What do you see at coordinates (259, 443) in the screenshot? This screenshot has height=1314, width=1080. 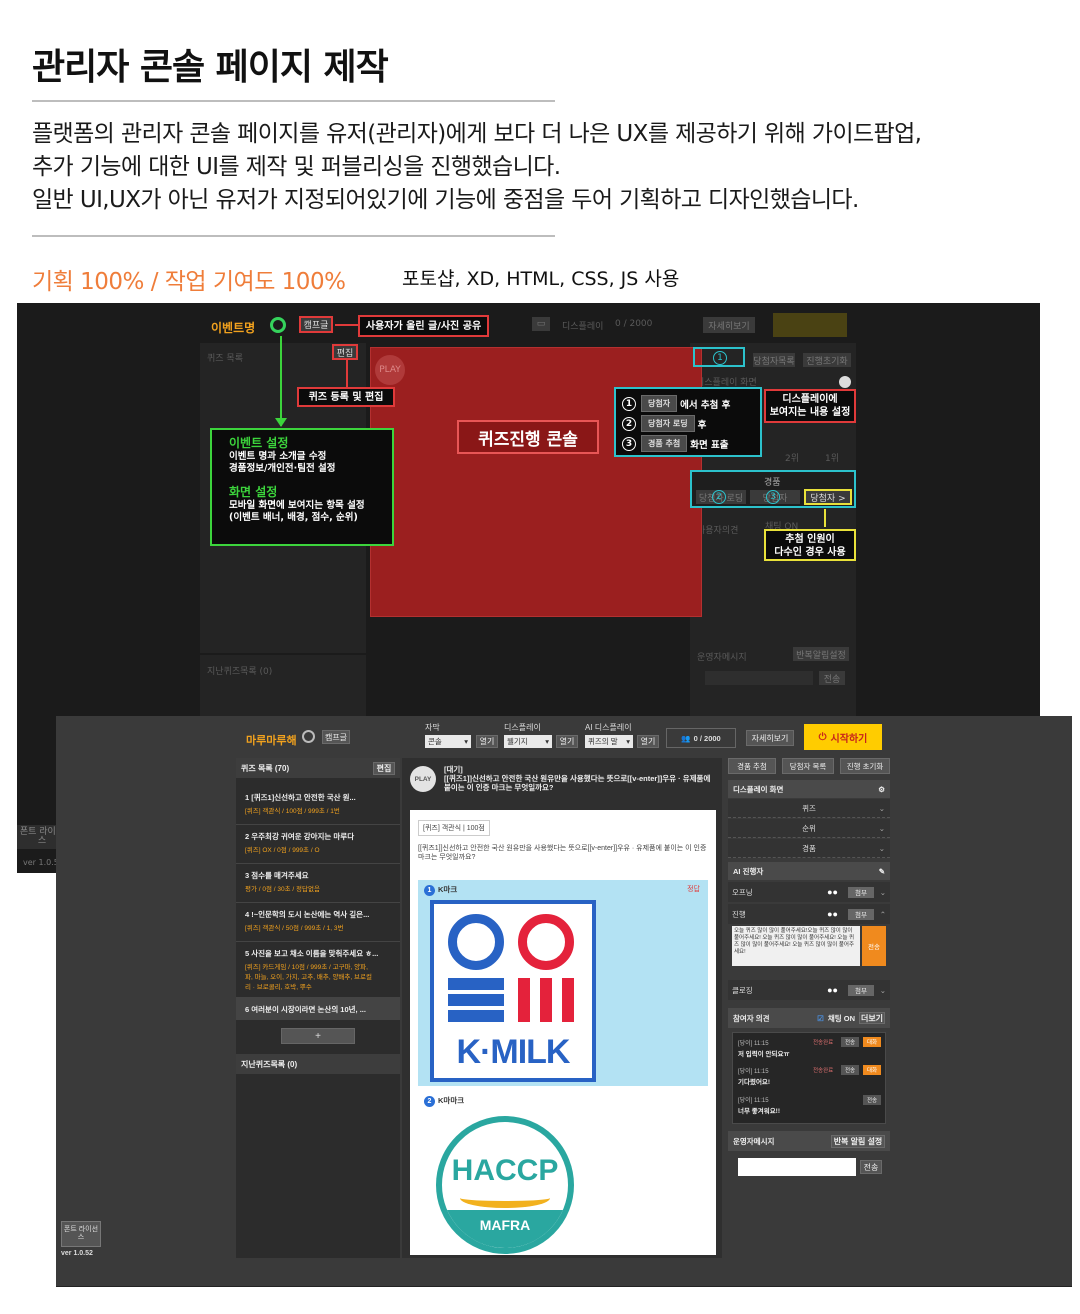 I see `event-settings-title: 이벤트 설정` at bounding box center [259, 443].